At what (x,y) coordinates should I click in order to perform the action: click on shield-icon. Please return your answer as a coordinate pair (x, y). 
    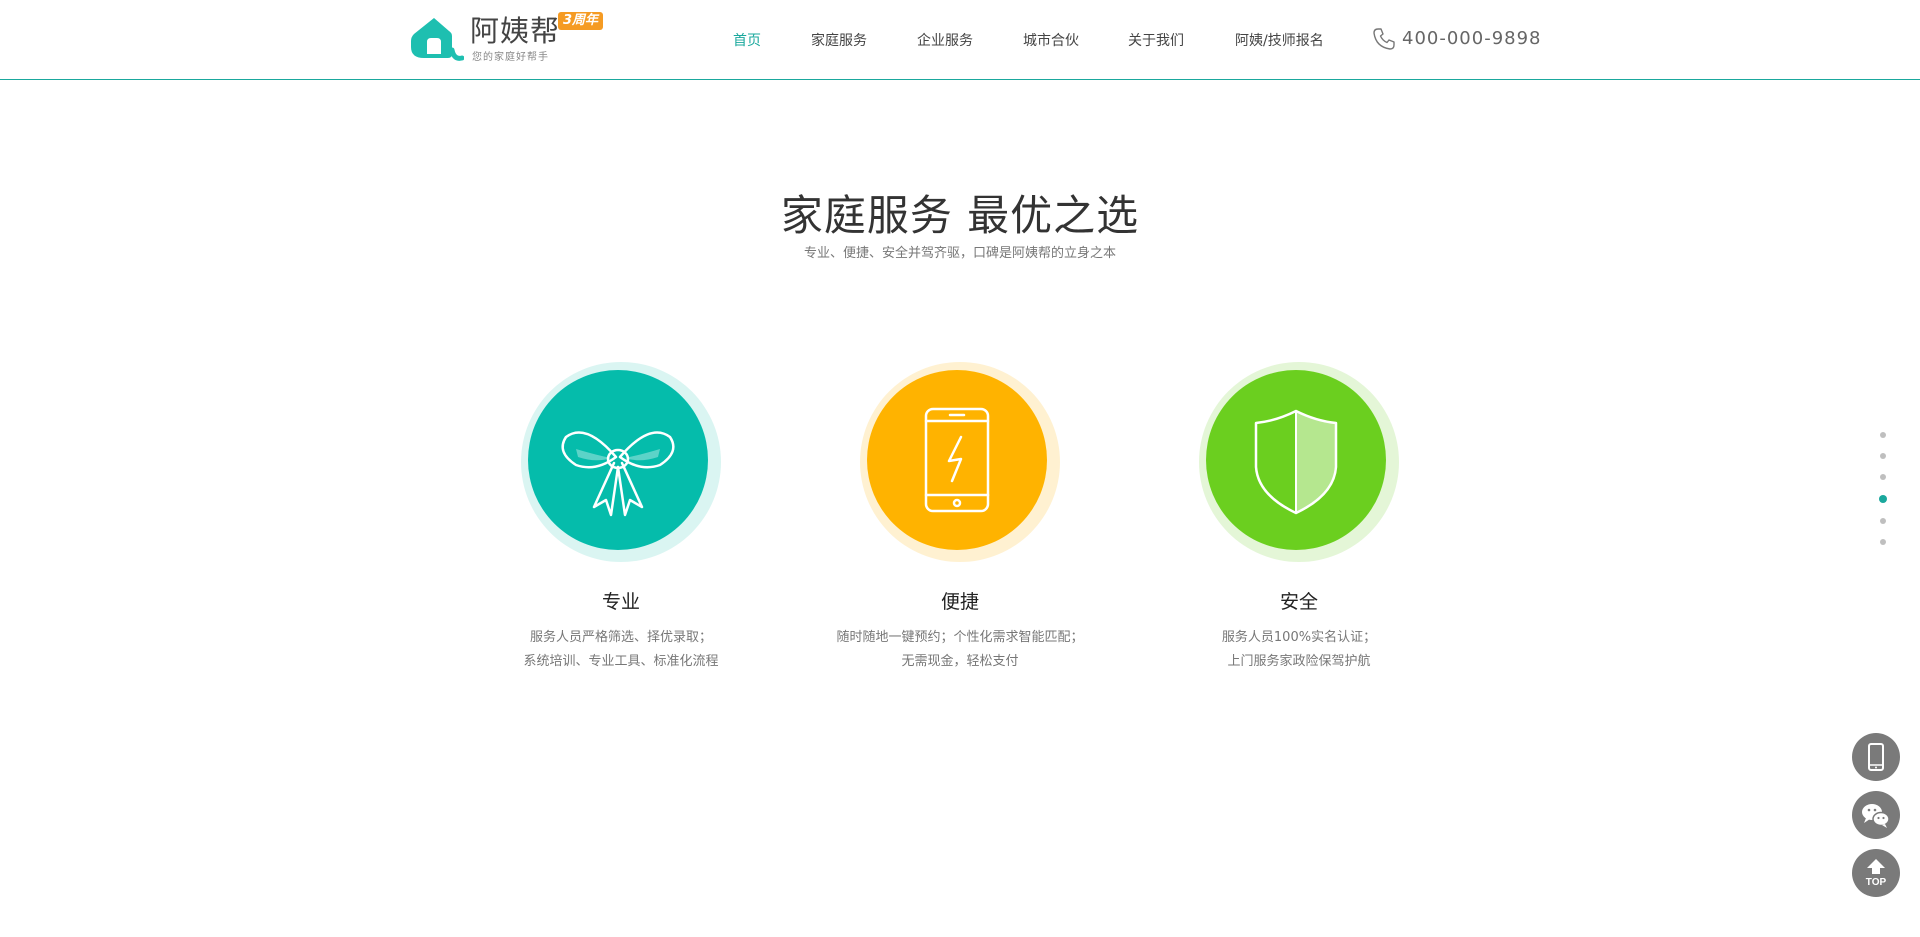
    Looking at the image, I should click on (1299, 462).